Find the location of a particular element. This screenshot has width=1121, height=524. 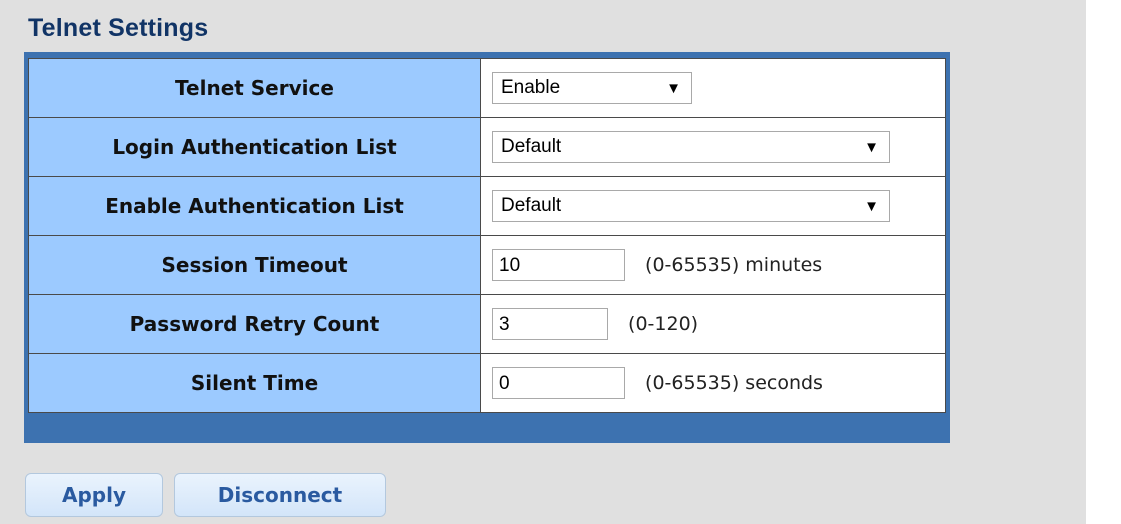

password-retry-count-cell: 3 (0-120) is located at coordinates (713, 324).